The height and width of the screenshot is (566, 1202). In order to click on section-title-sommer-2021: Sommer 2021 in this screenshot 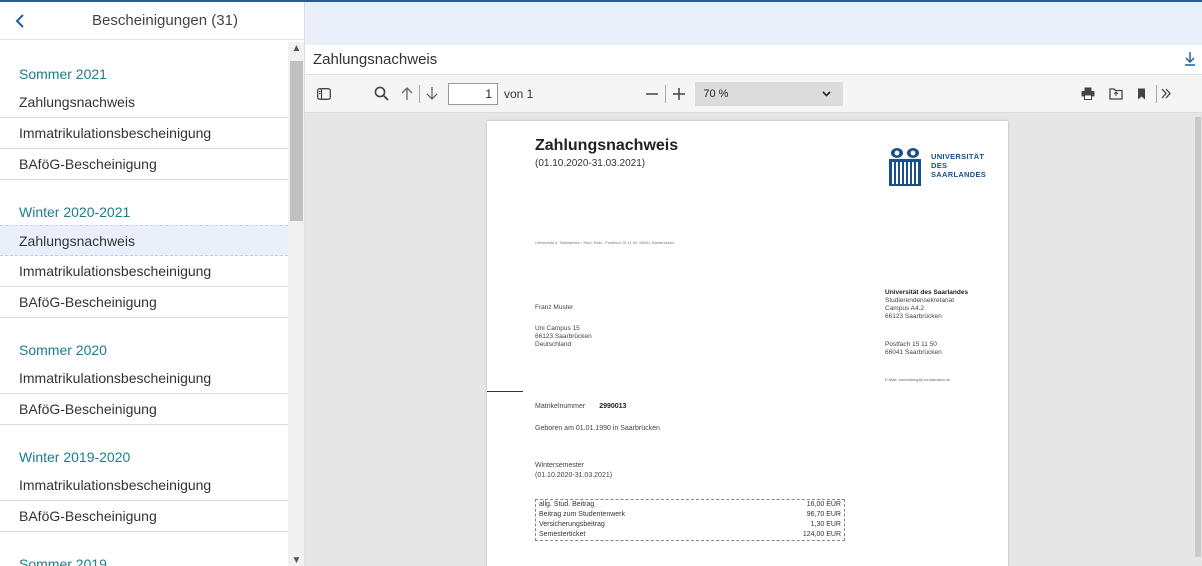, I will do `click(63, 74)`.